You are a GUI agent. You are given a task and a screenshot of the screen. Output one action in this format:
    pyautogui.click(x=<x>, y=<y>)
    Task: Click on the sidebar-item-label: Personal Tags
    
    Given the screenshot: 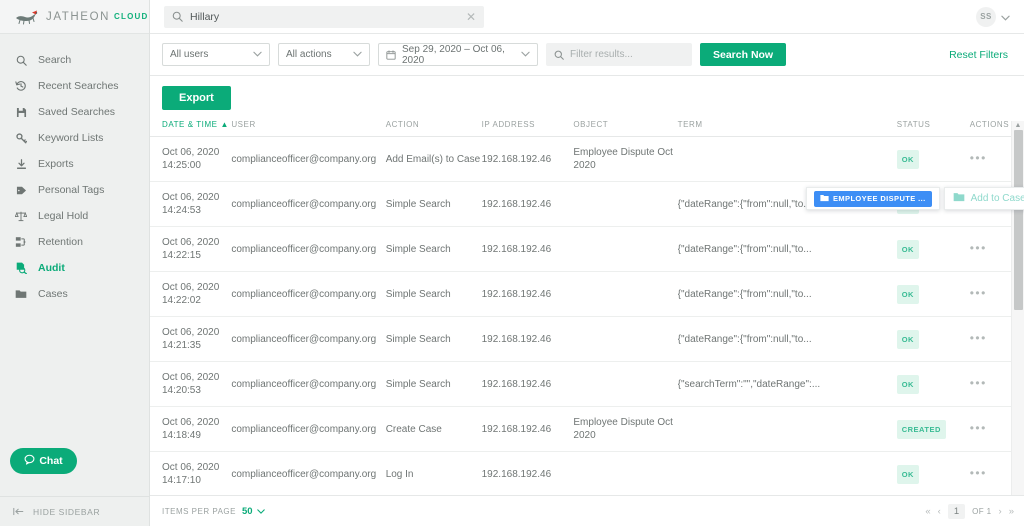 What is the action you would take?
    pyautogui.click(x=71, y=190)
    